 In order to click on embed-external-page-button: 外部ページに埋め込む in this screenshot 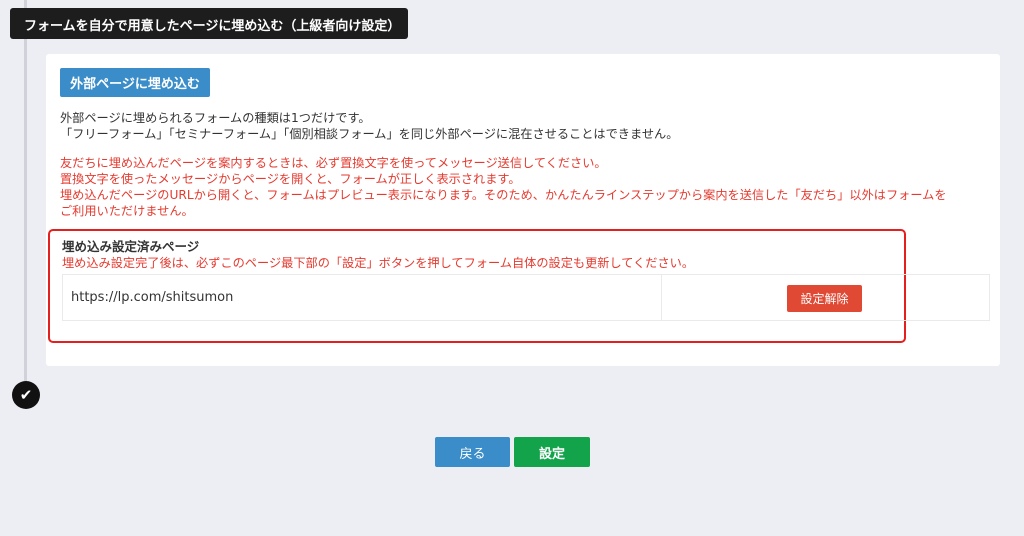, I will do `click(135, 82)`.